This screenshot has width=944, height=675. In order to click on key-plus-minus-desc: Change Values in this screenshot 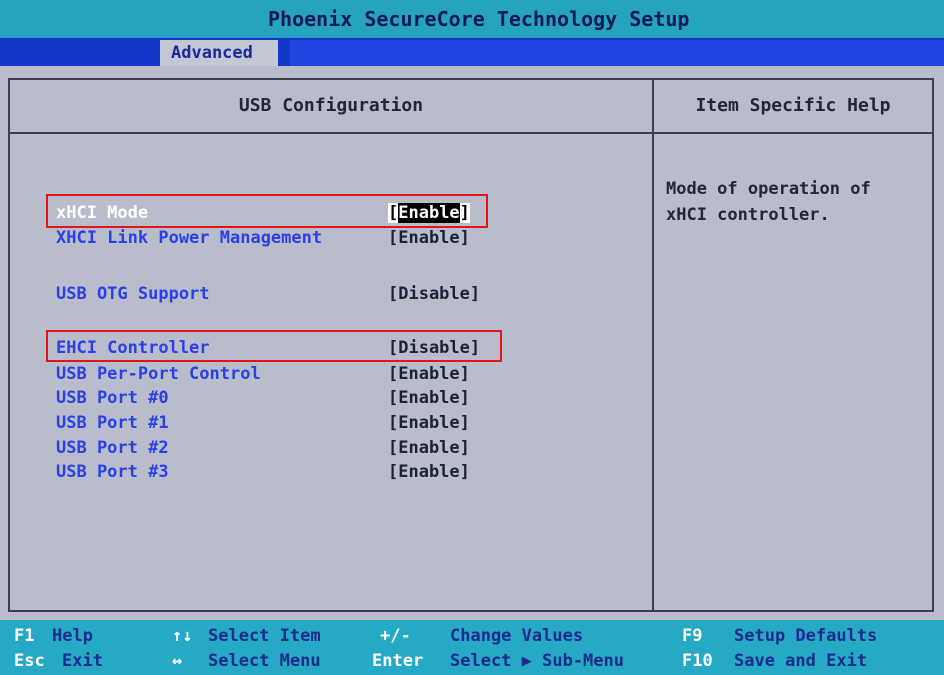, I will do `click(517, 636)`.